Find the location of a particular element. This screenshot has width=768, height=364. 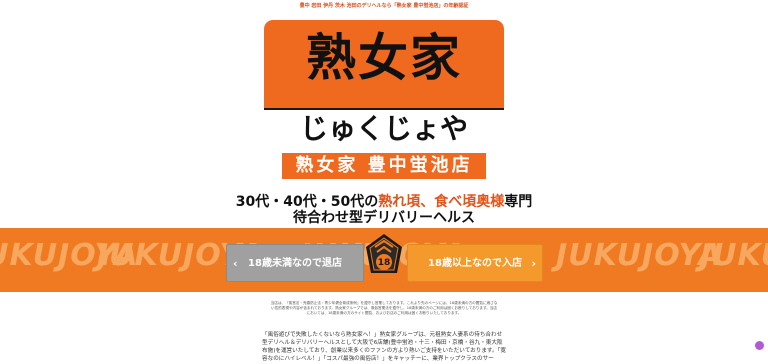

brand-logo: 熟女家 じゅくじょや is located at coordinates (384, 84).